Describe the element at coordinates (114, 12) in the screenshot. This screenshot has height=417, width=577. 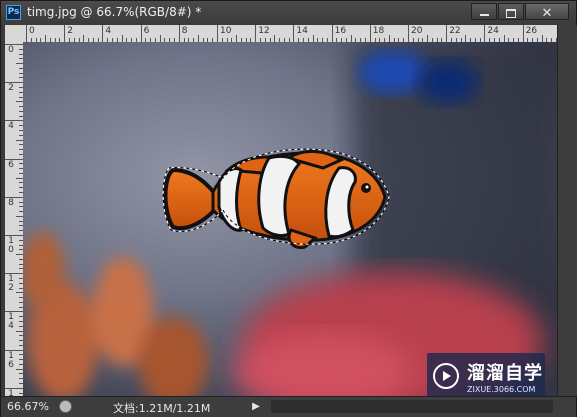
I see `document-title: timg.jpg @ 66.7%(RGB/8#) *` at that location.